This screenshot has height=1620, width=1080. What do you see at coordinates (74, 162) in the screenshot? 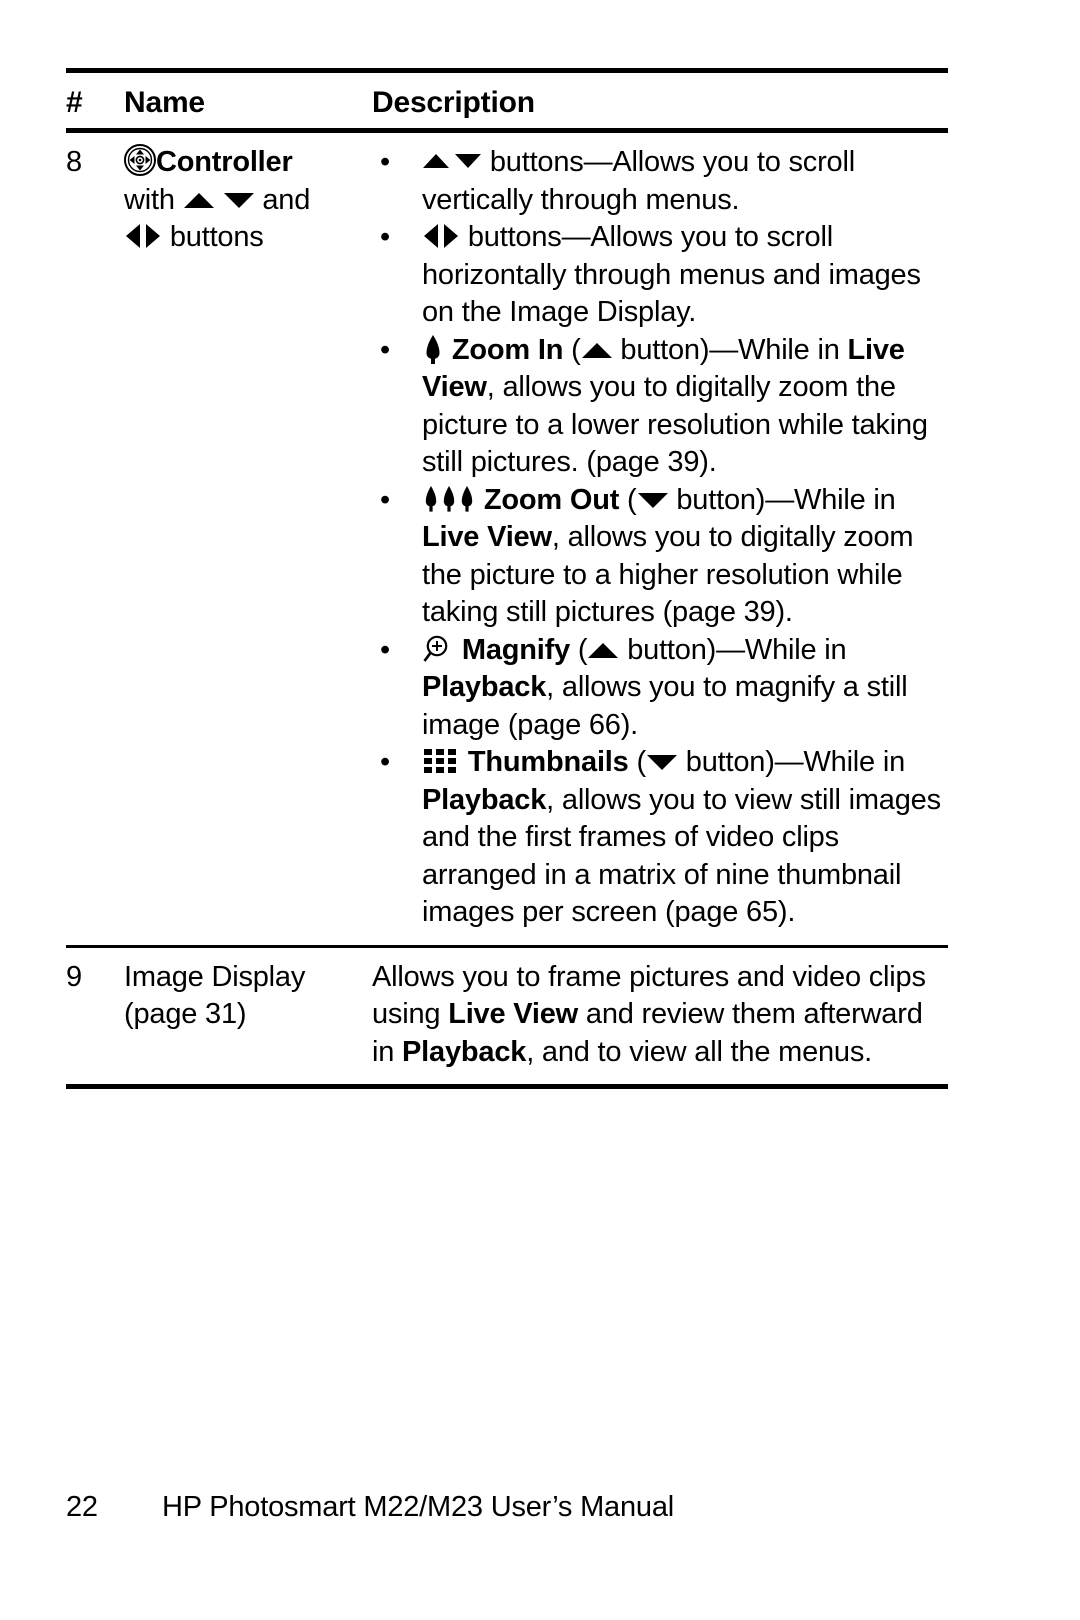
I see `row-number-8: 8` at bounding box center [74, 162].